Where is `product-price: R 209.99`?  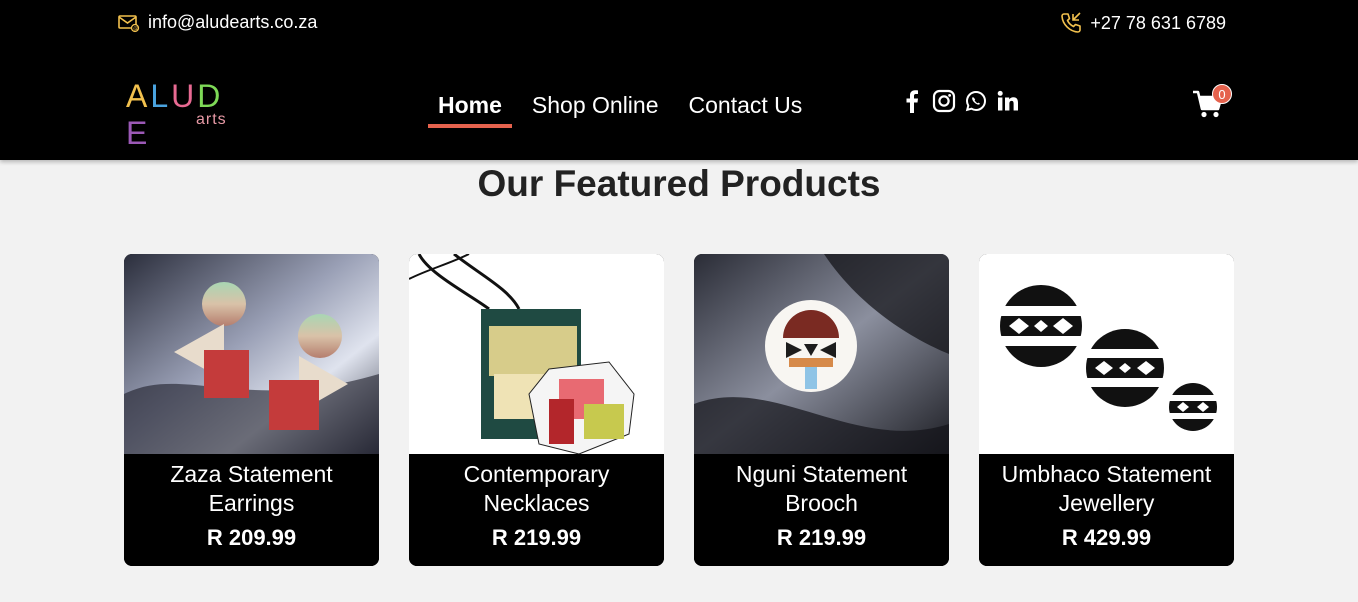 product-price: R 209.99 is located at coordinates (251, 537).